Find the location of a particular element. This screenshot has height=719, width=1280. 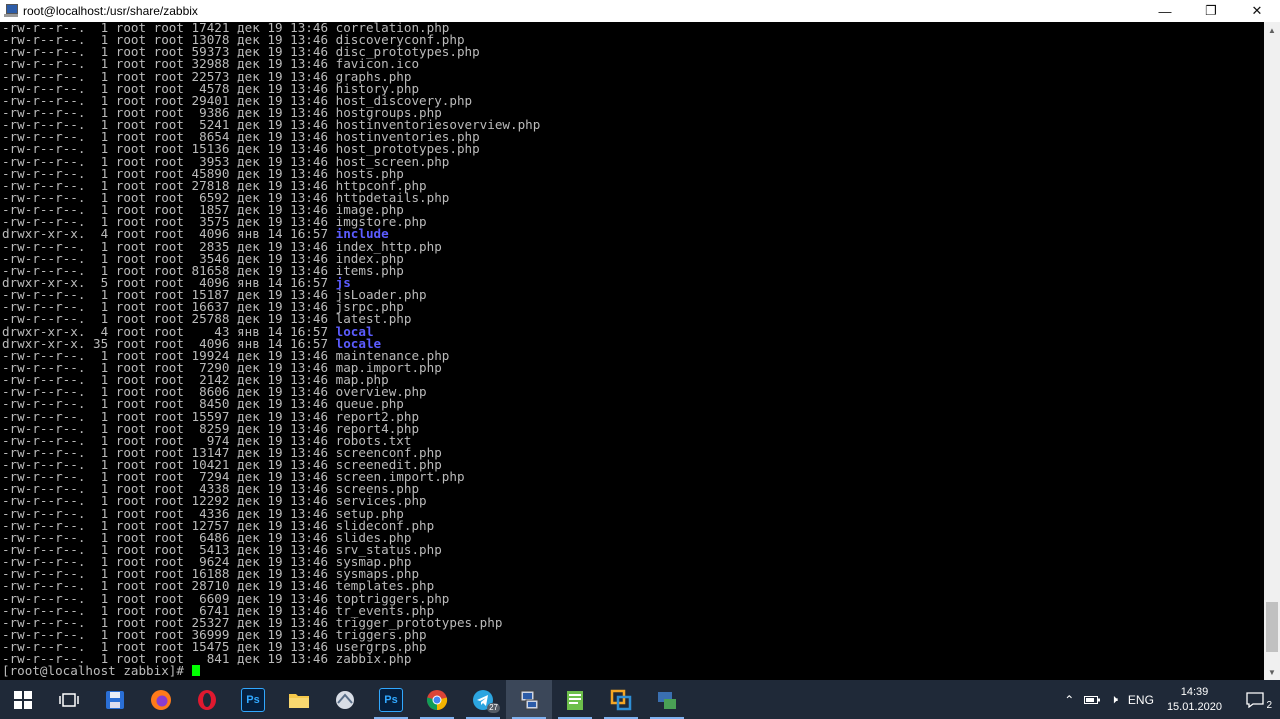

remote-tool-icon is located at coordinates (667, 700).